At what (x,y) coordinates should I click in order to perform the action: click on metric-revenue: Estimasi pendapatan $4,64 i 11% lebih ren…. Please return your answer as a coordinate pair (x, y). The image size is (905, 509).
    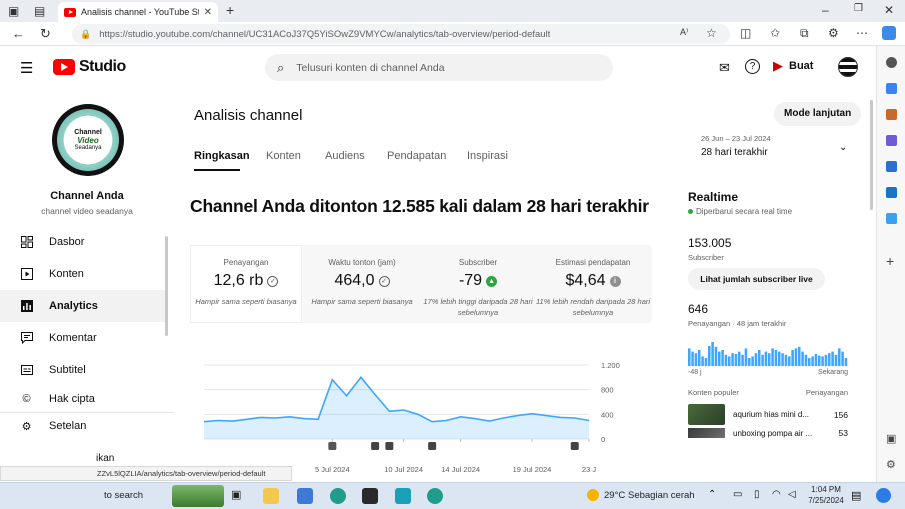
    Looking at the image, I should click on (593, 288).